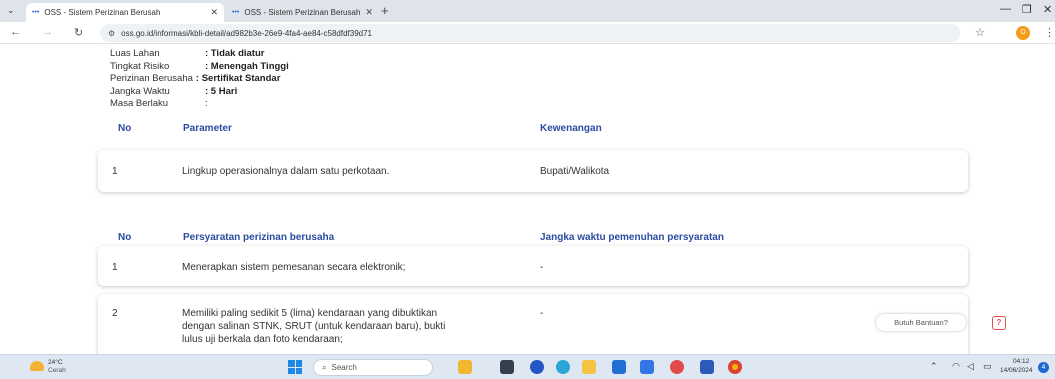 The height and width of the screenshot is (379, 1055). Describe the element at coordinates (647, 367) in the screenshot. I see `mail-app-icon` at that location.